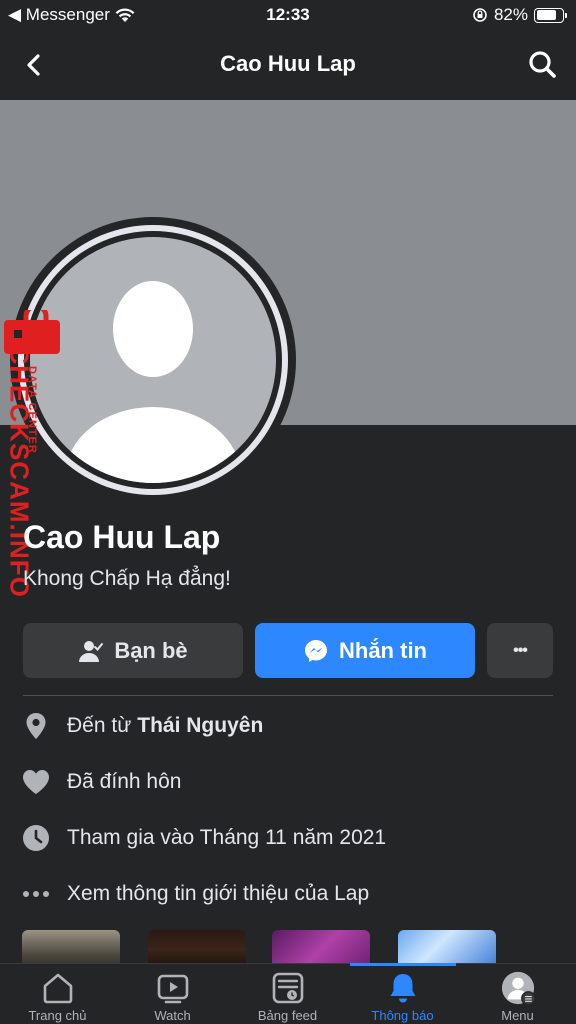  Describe the element at coordinates (58, 988) in the screenshot. I see `home-icon` at that location.